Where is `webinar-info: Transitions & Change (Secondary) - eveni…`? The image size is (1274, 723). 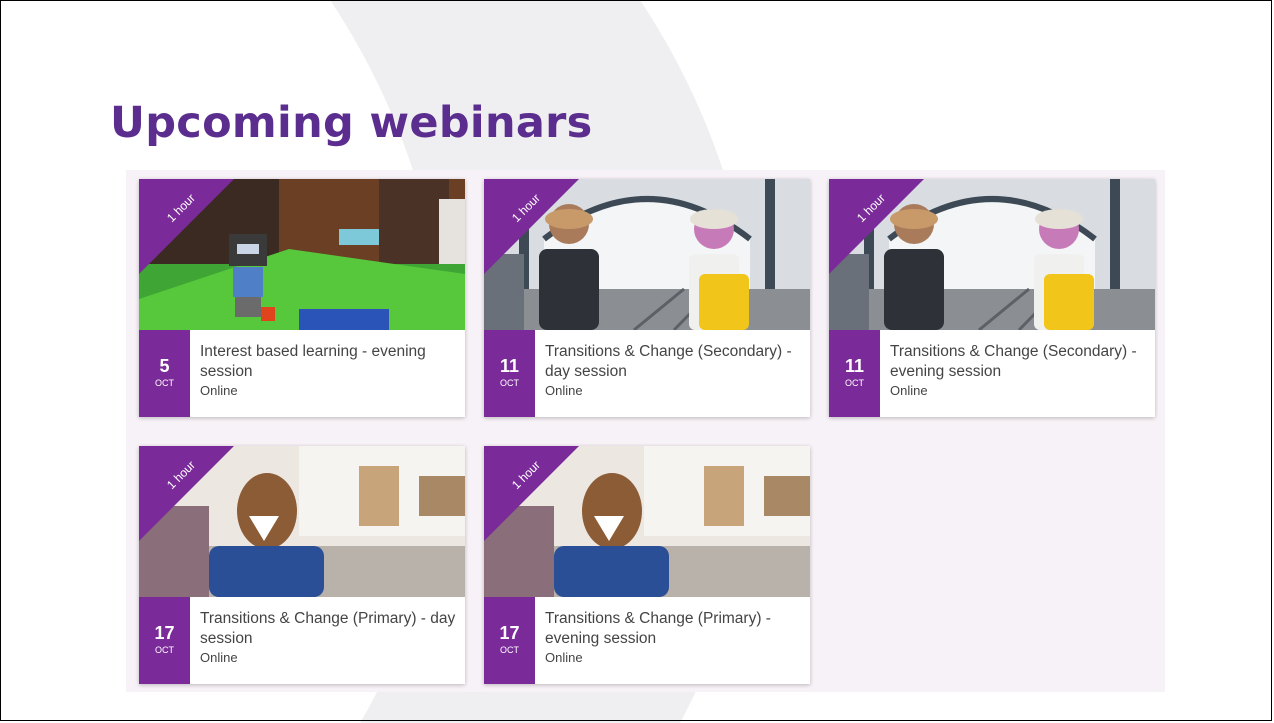 webinar-info: Transitions & Change (Secondary) - eveni… is located at coordinates (1019, 370).